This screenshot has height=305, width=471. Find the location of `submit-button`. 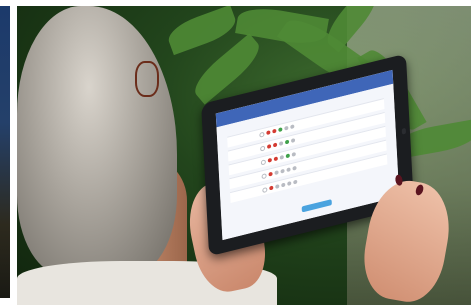

submit-button is located at coordinates (316, 206).